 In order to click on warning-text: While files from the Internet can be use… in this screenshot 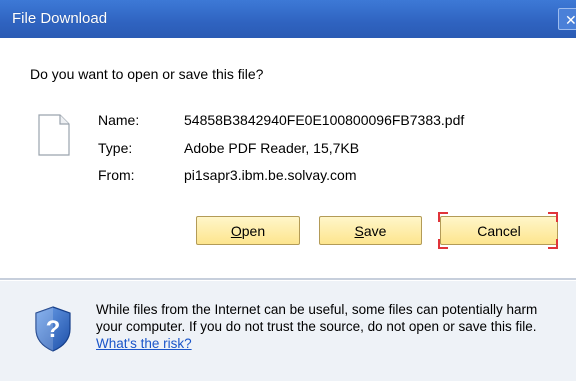, I will do `click(317, 318)`.